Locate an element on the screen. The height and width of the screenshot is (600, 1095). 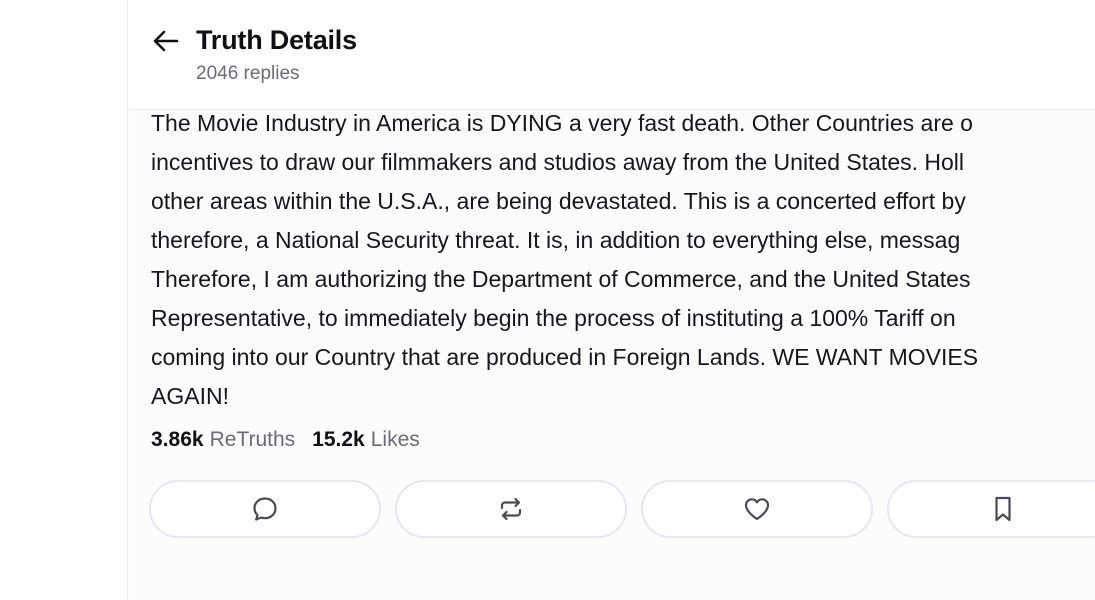
bookmark-button is located at coordinates (991, 509).